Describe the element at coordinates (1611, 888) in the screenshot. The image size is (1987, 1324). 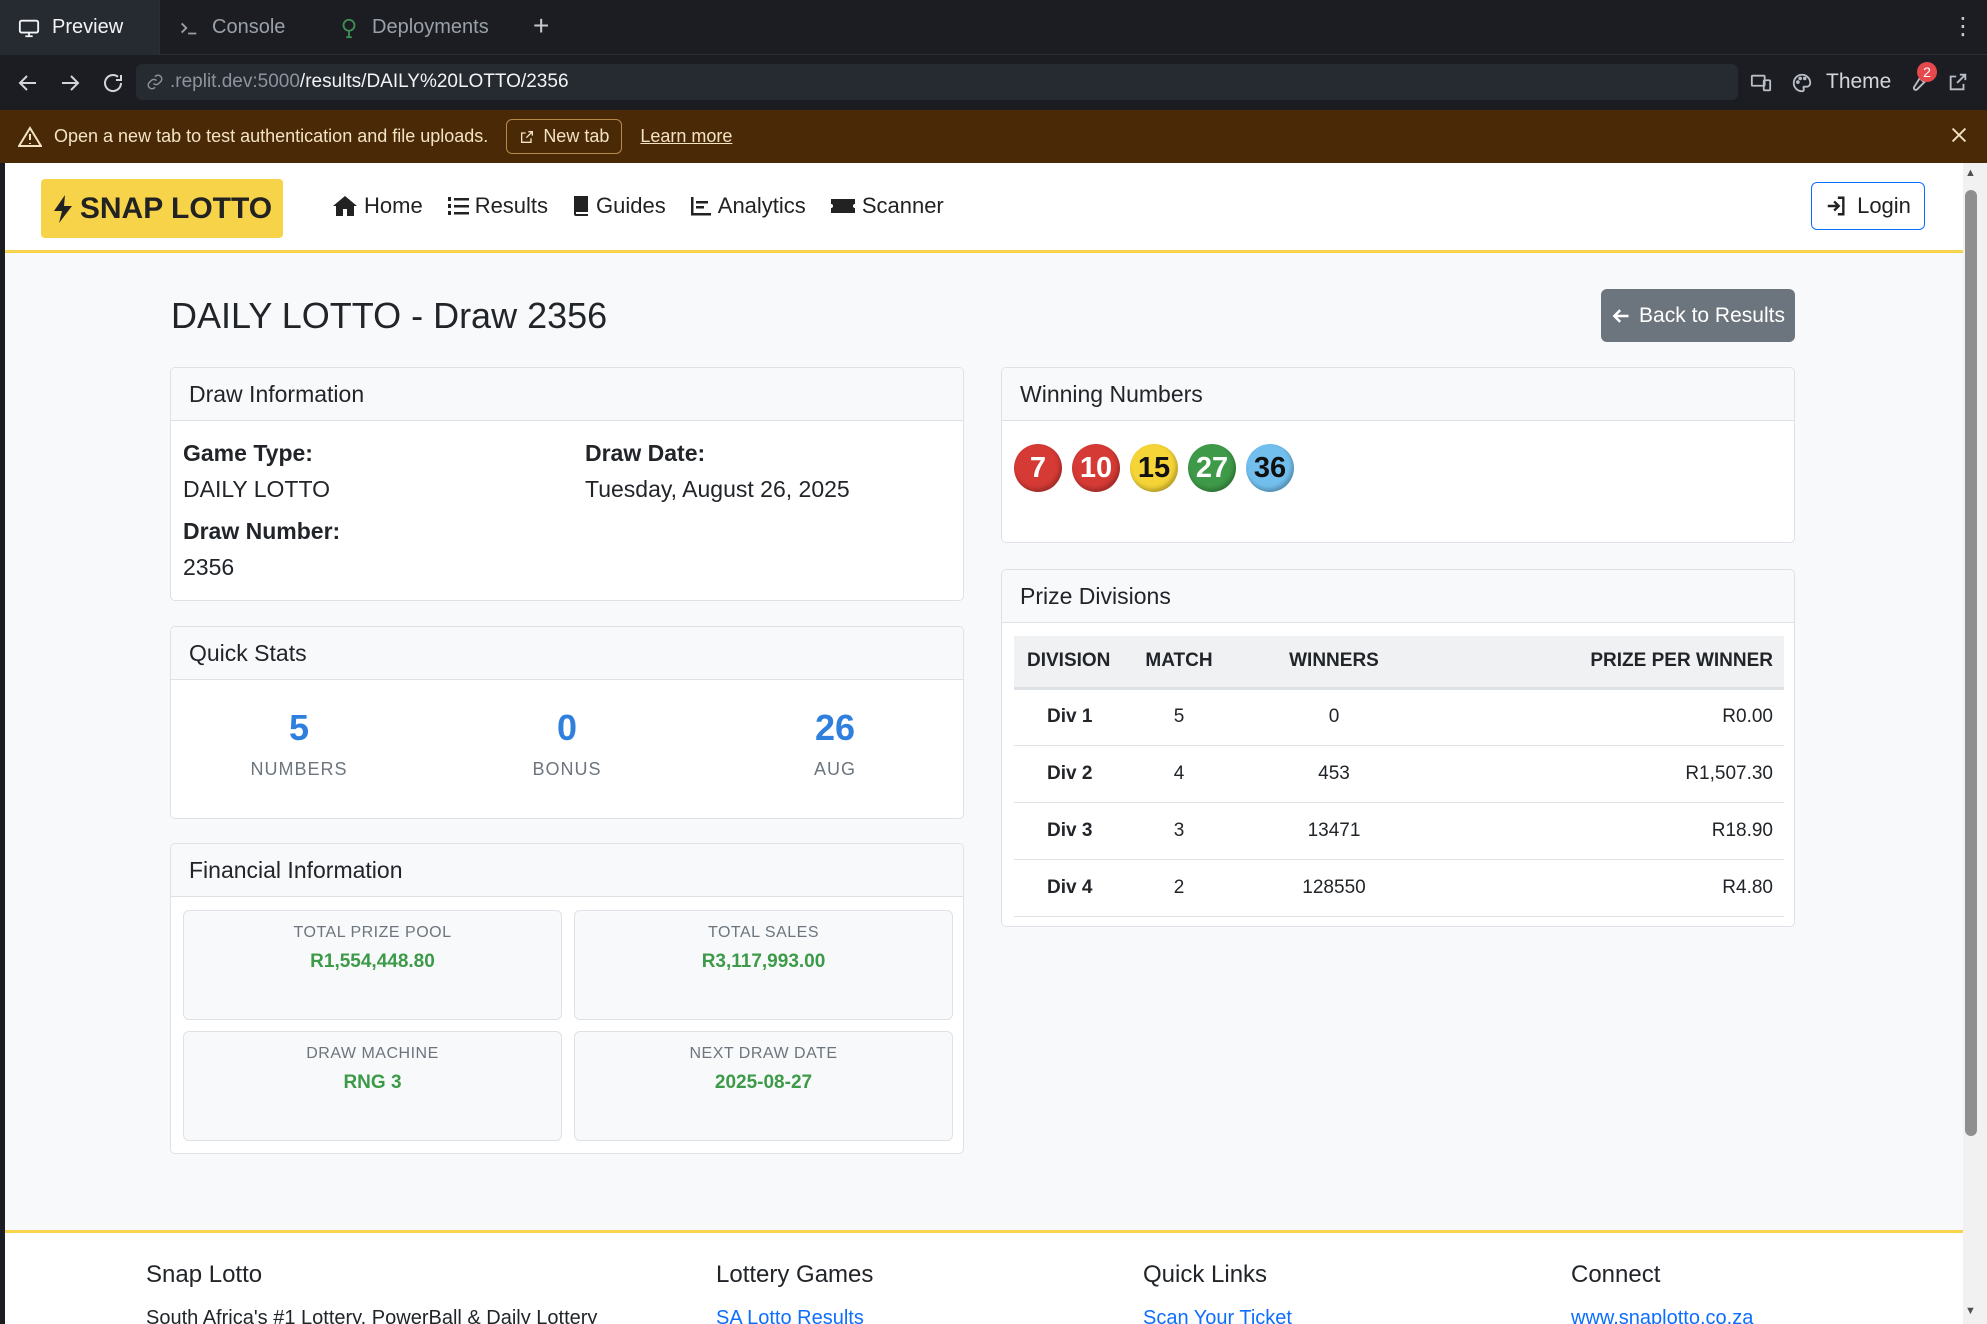
I see `cell-prize: R4.80` at that location.